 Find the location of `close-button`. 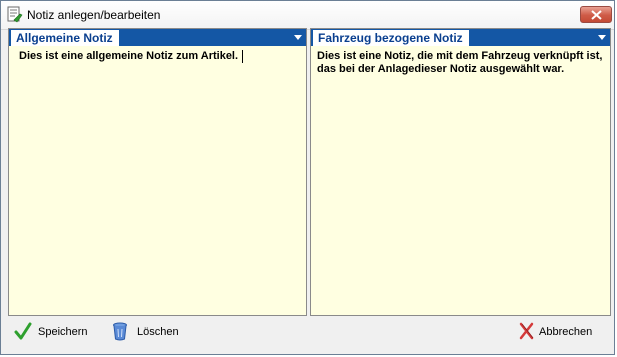

close-button is located at coordinates (596, 14).